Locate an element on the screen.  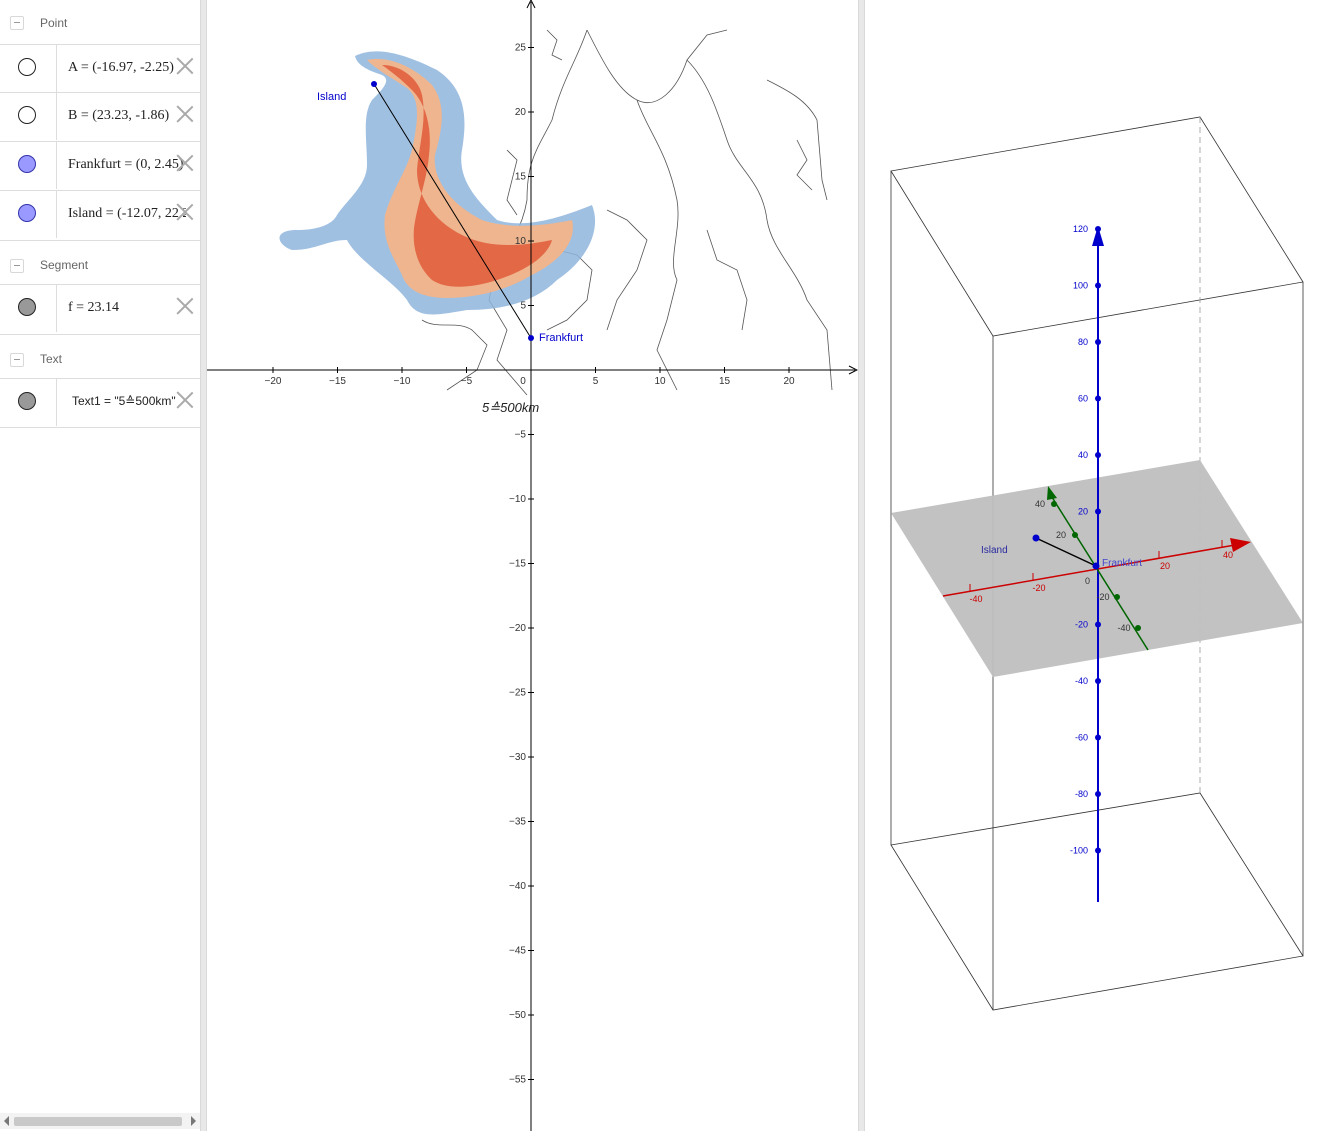
x-tick-label: 0 is located at coordinates (523, 381).